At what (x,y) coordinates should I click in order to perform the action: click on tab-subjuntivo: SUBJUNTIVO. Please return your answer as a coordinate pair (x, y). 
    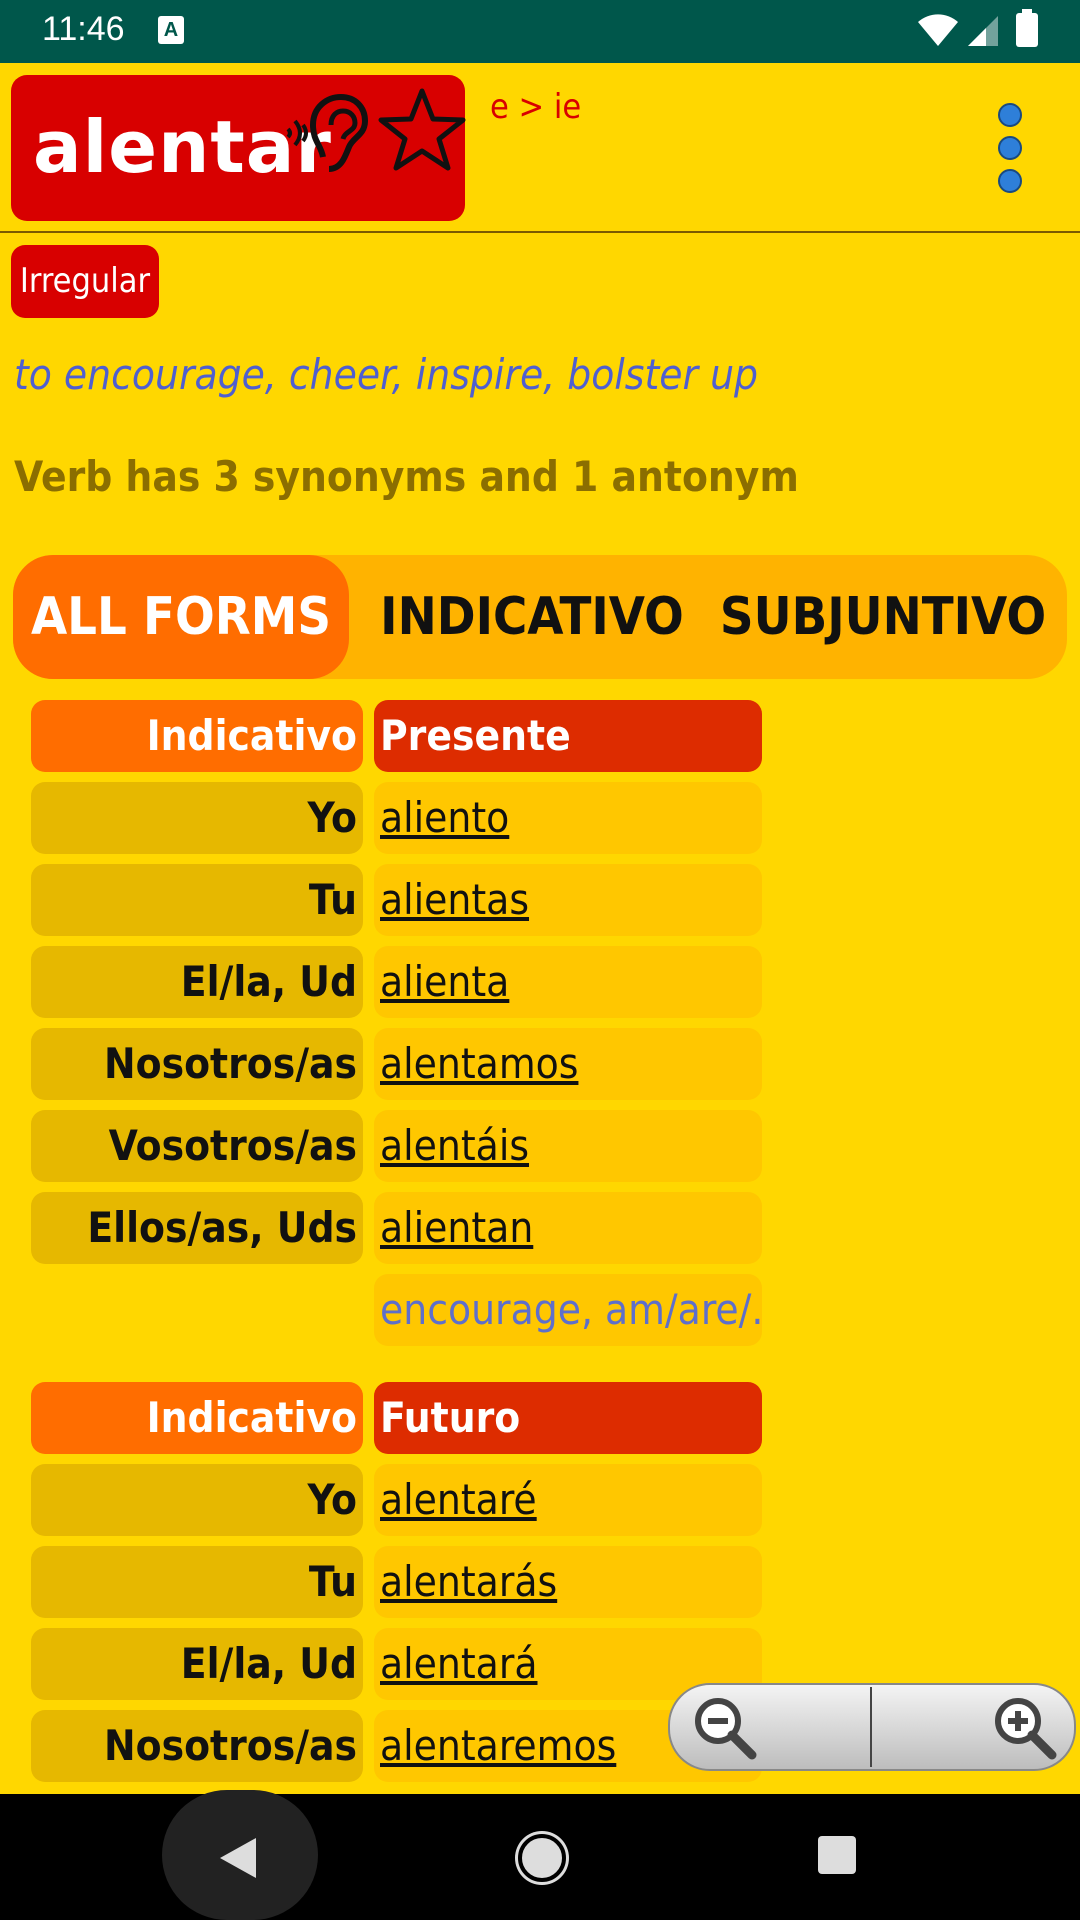
    Looking at the image, I should click on (883, 617).